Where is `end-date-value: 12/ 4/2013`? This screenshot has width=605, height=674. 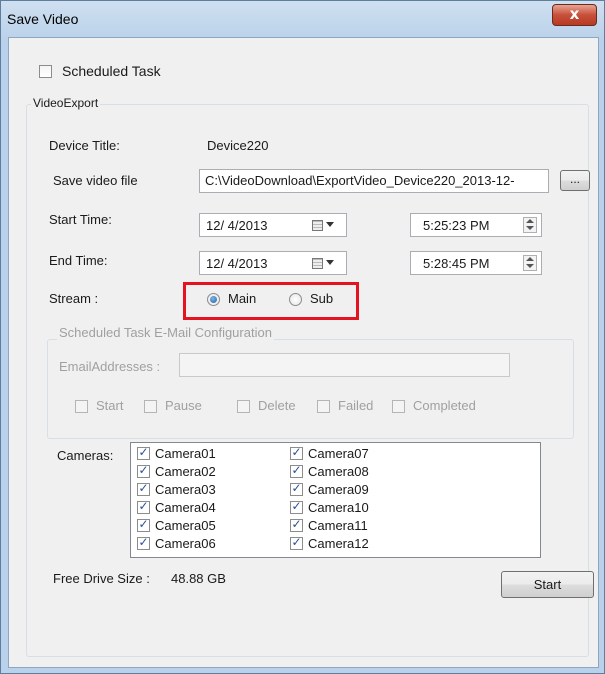
end-date-value: 12/ 4/2013 is located at coordinates (237, 263).